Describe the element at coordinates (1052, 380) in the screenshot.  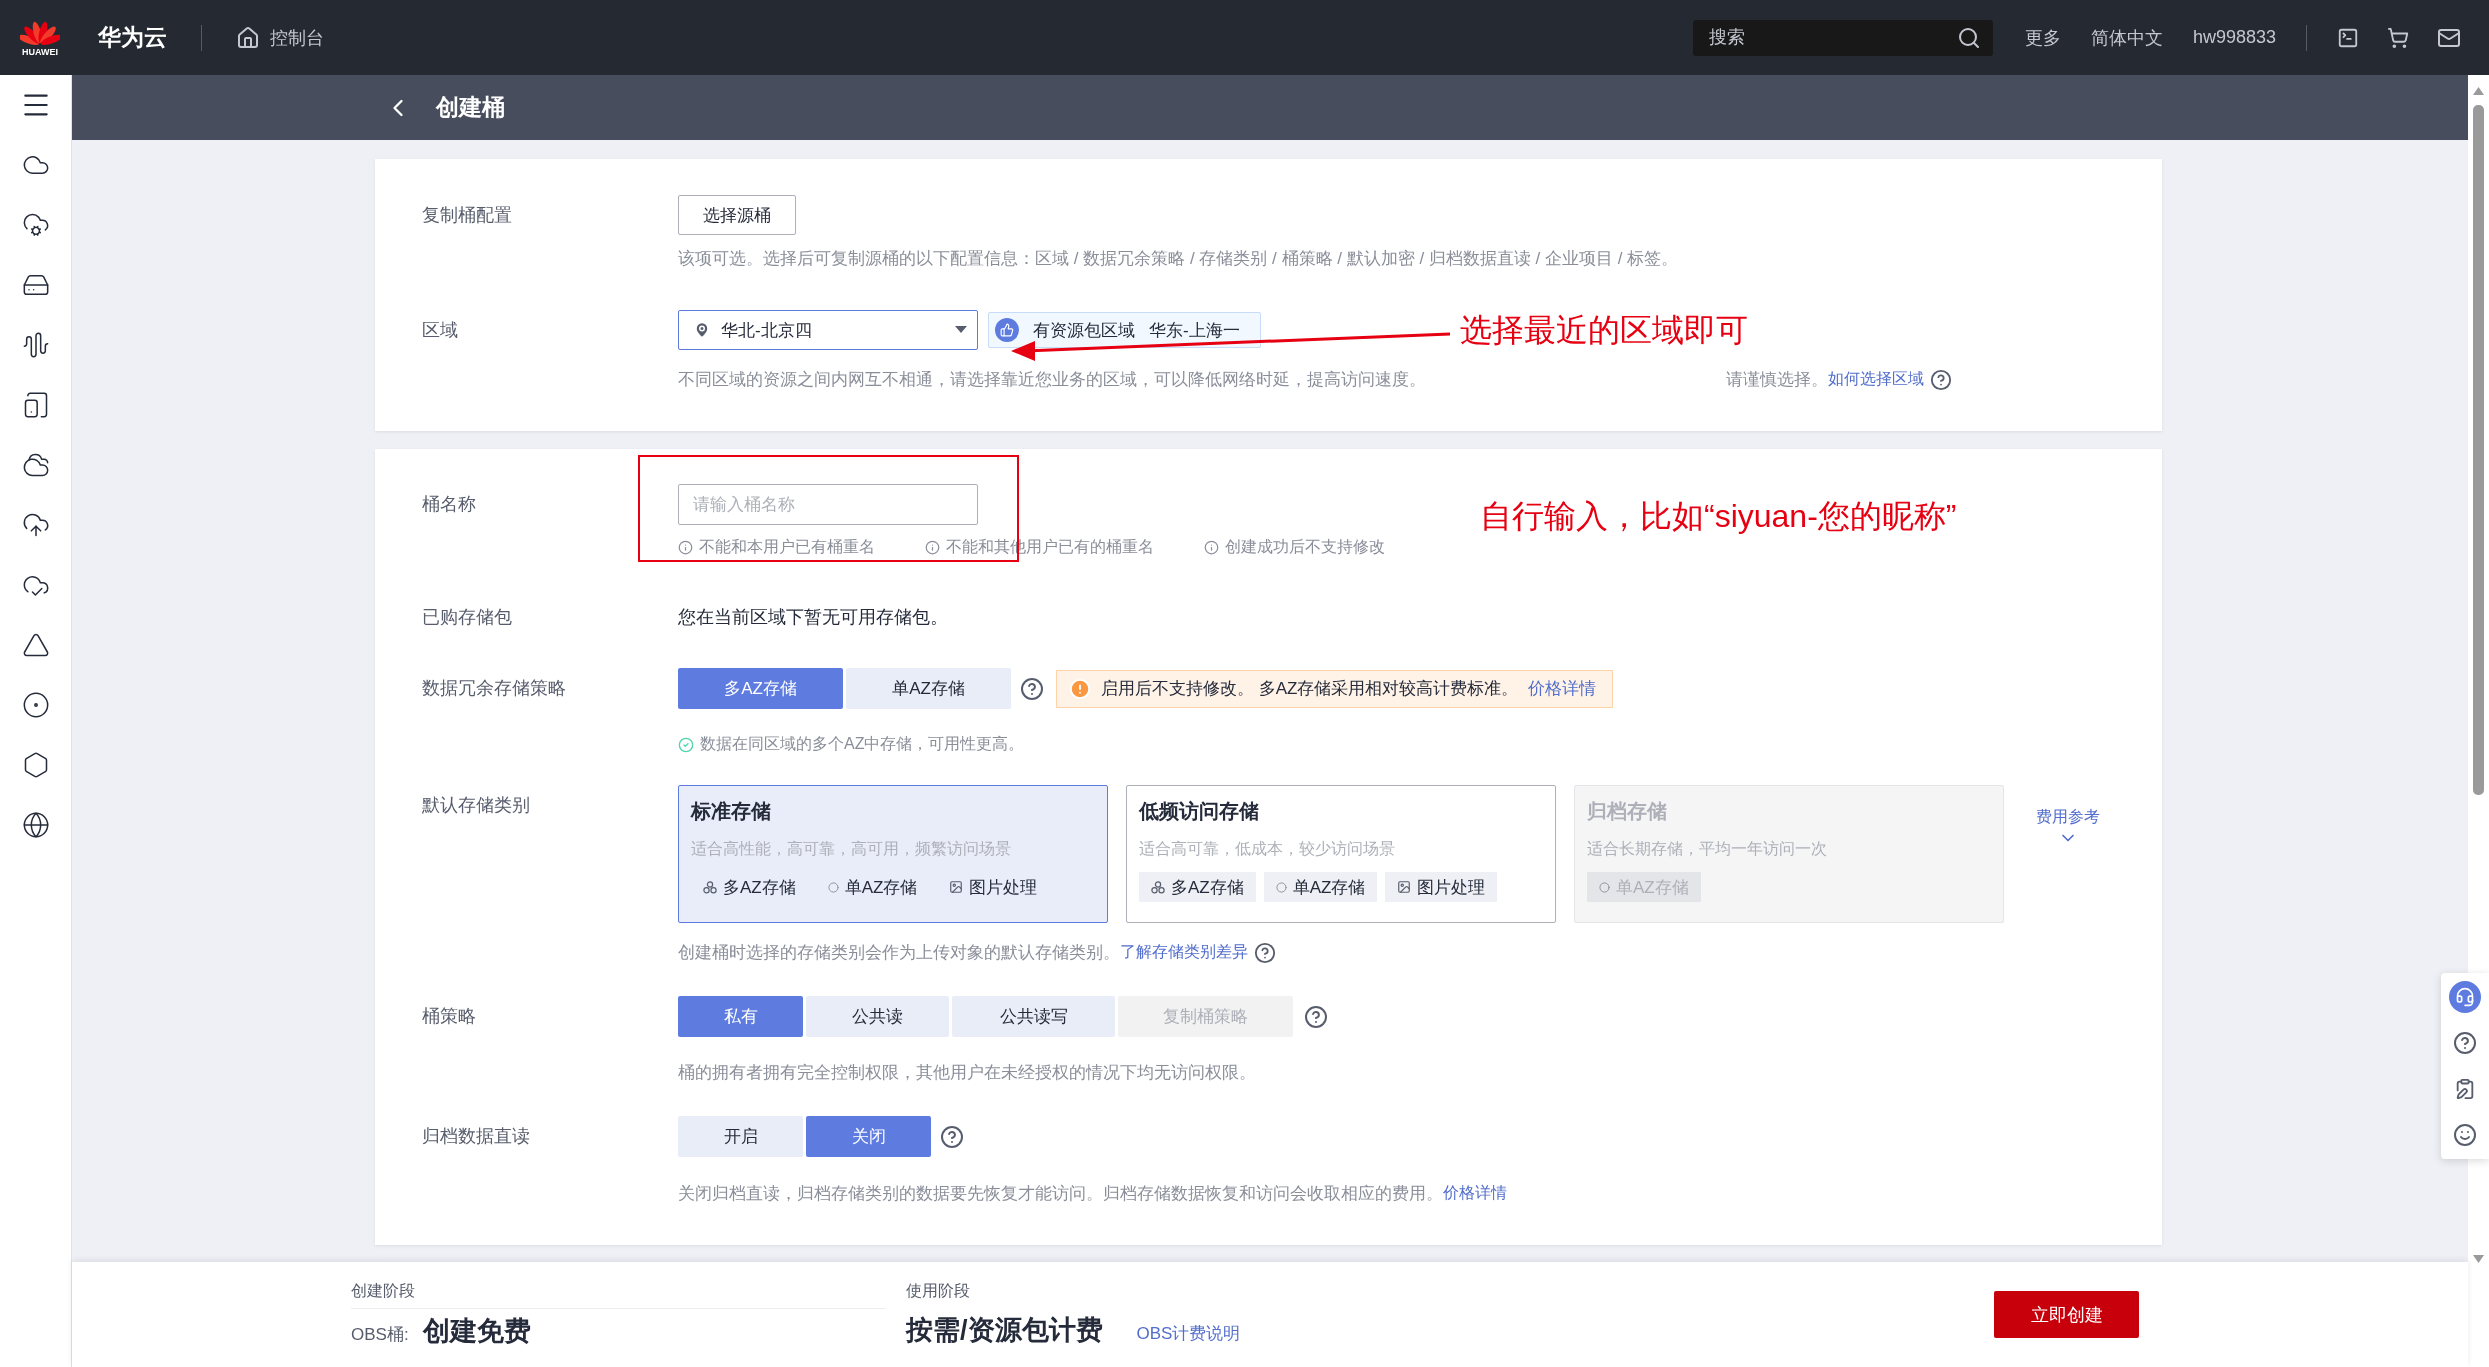
I see `hint-text: 不同区域的资源之间内网互不相通，请选择靠近您业务的区域，可以降低网络时延，提高访问速度。` at that location.